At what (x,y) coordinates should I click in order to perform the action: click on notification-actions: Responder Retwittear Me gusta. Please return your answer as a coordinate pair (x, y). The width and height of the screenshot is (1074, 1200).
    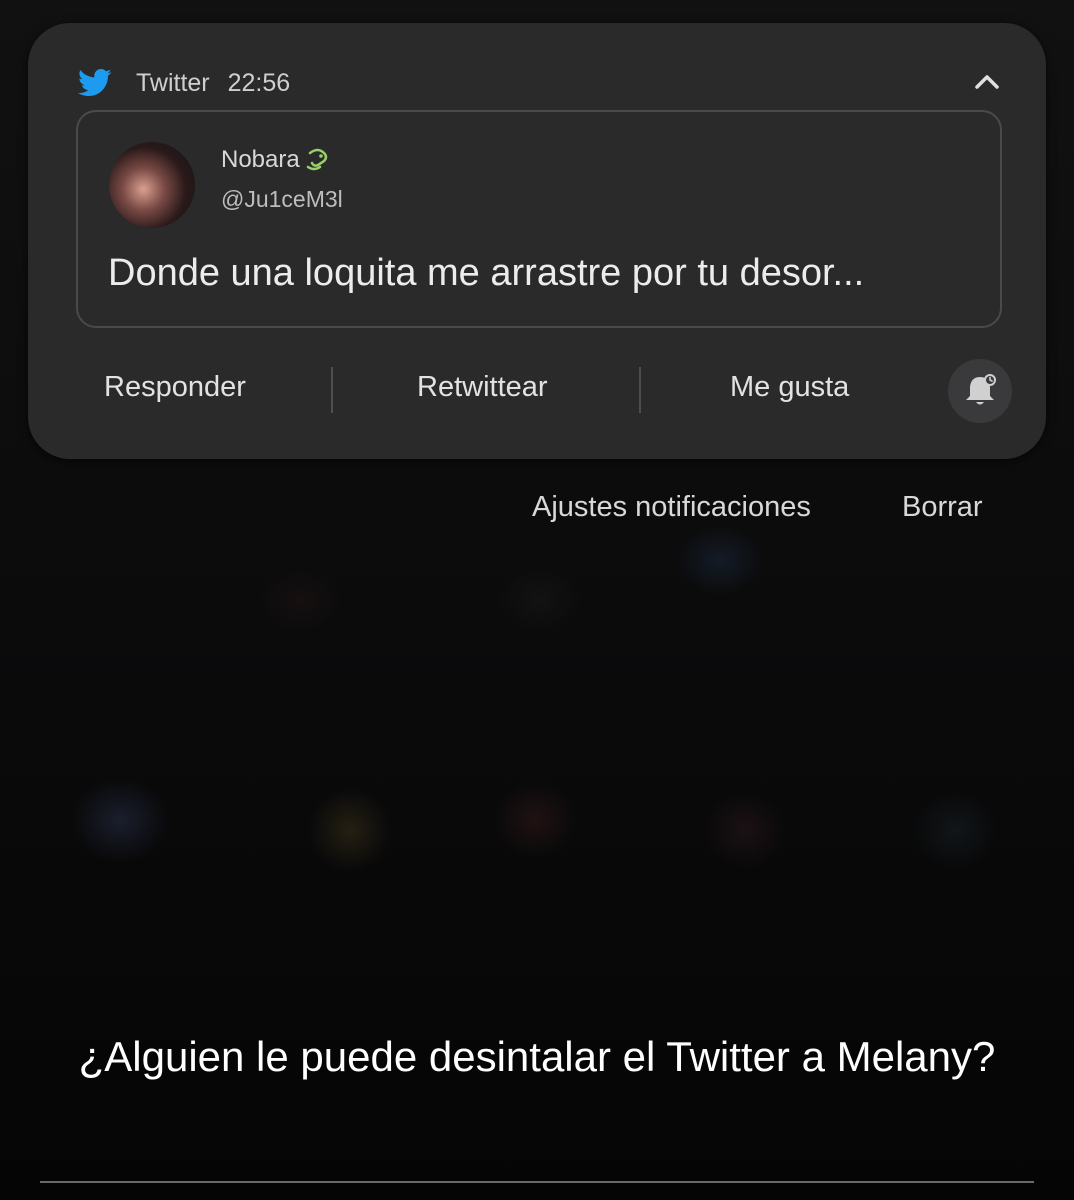
    Looking at the image, I should click on (537, 391).